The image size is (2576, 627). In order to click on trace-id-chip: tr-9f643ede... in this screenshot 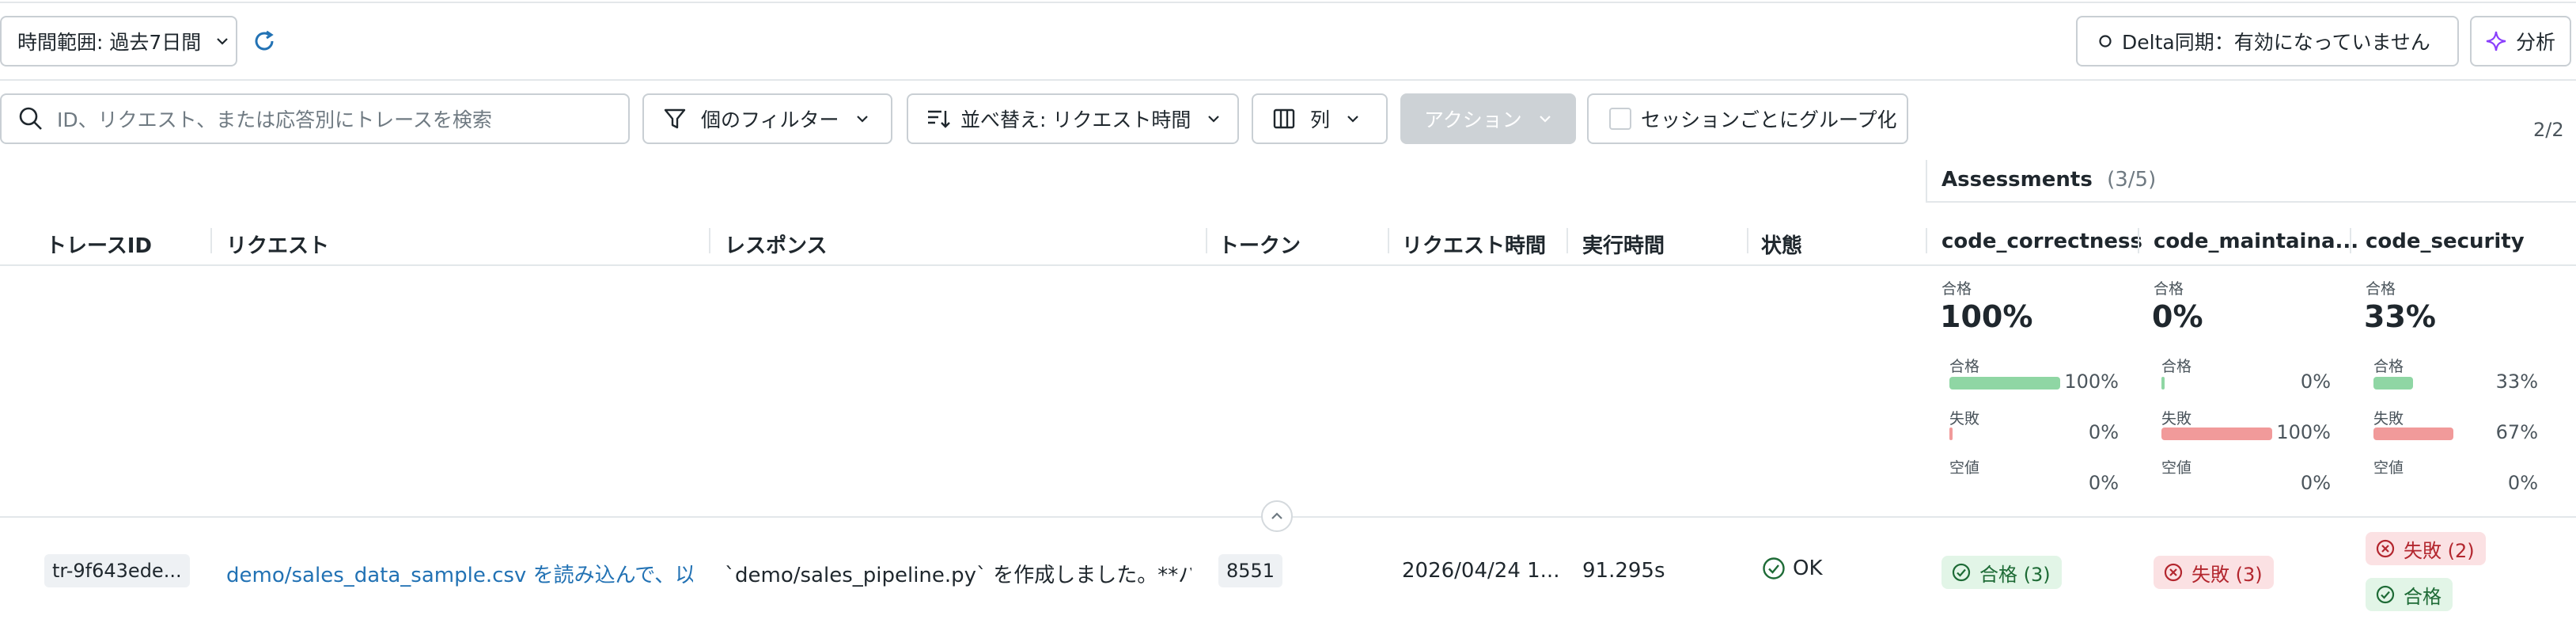, I will do `click(117, 570)`.